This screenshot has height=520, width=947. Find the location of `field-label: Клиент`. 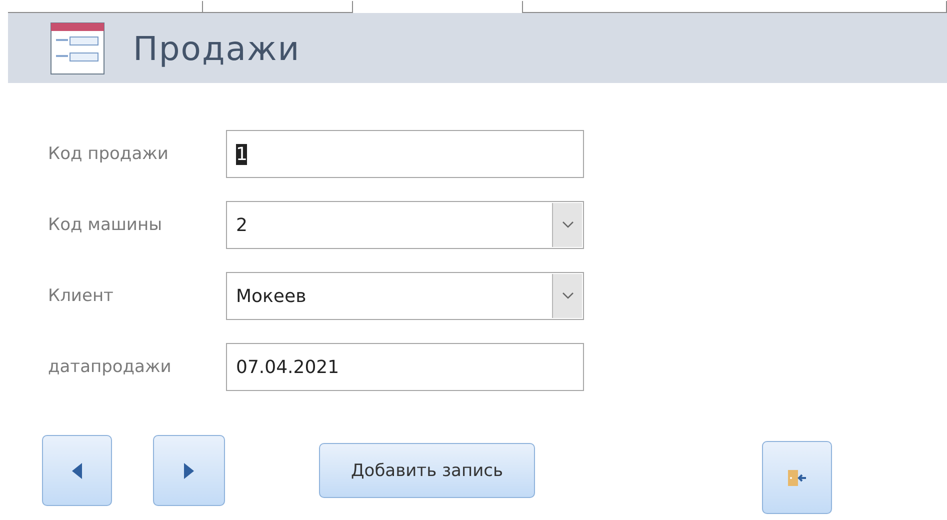

field-label: Клиент is located at coordinates (81, 296).